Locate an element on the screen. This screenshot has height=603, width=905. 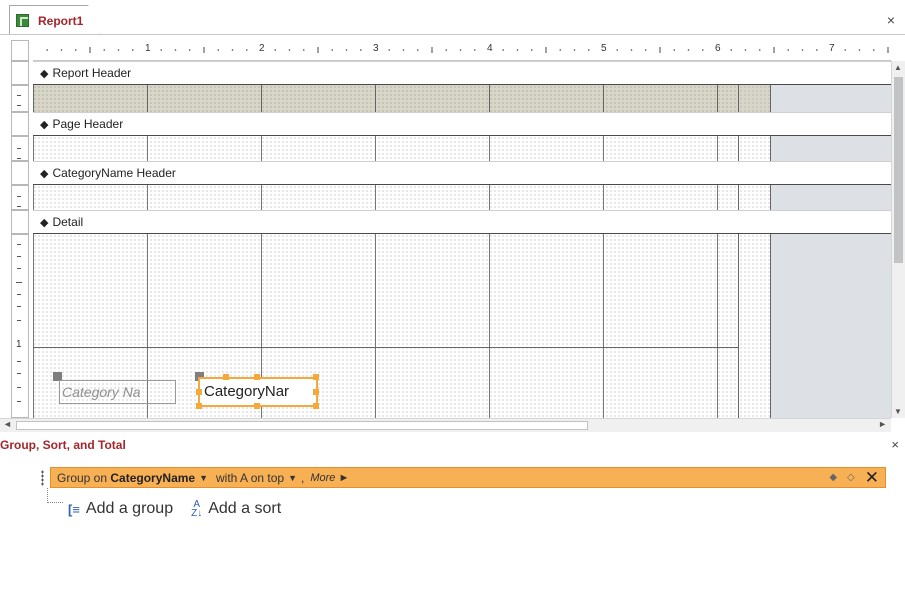
sort-az-icon: A Z↓ is located at coordinates (196, 509).